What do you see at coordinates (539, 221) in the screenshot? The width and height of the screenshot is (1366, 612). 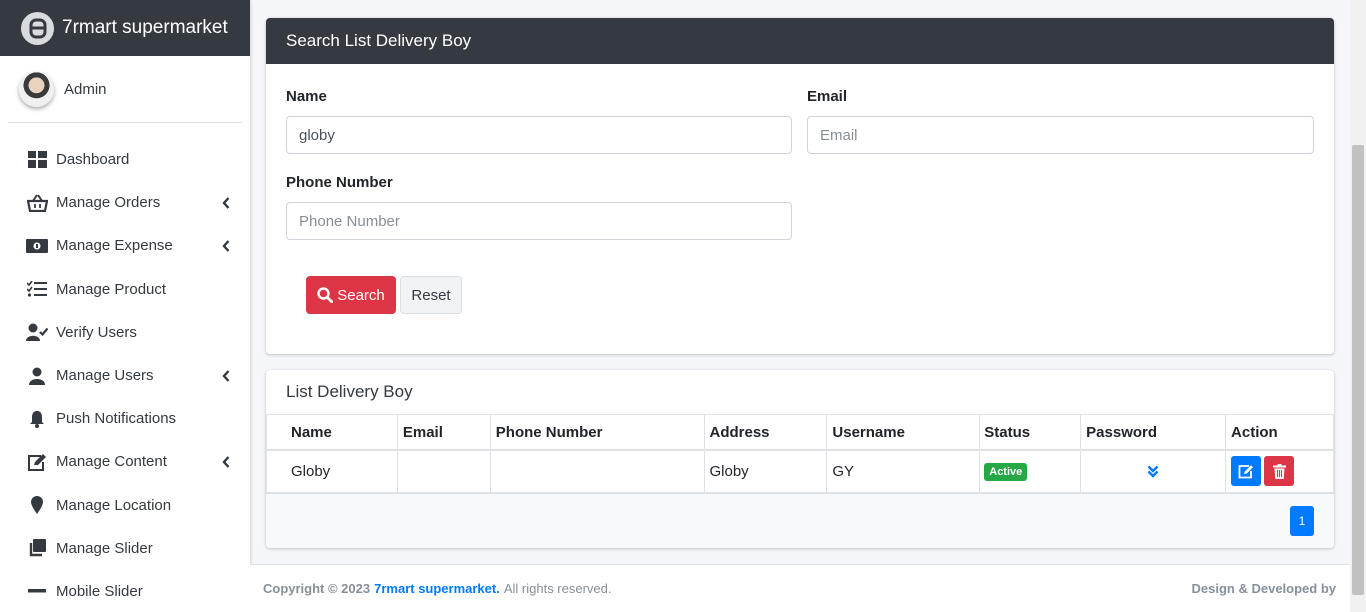 I see `phone-number-input` at bounding box center [539, 221].